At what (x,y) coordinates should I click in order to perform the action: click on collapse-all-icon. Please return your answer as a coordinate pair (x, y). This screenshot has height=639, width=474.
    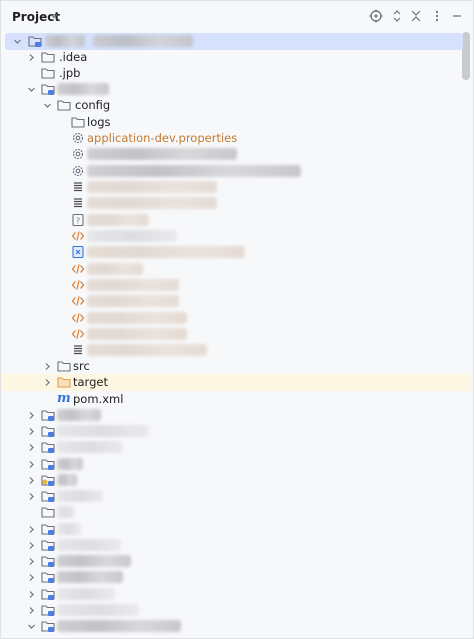
    Looking at the image, I should click on (416, 16).